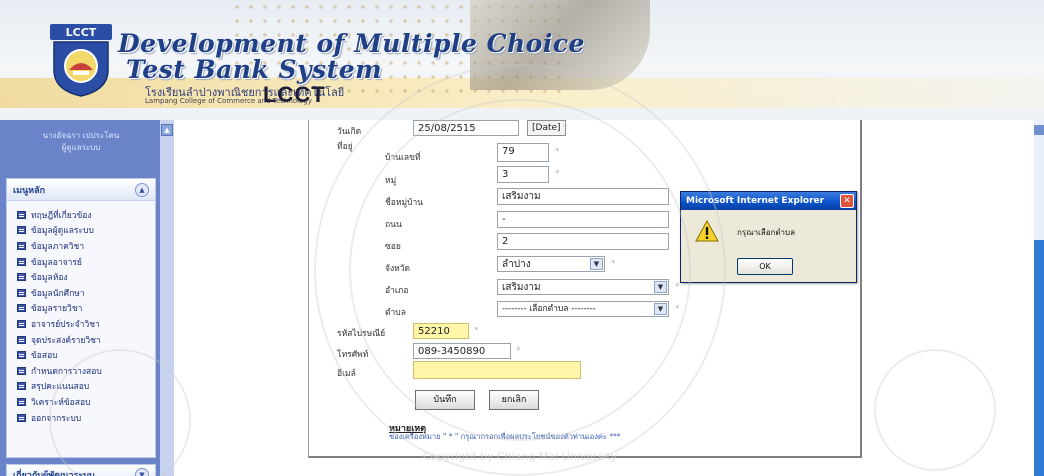  What do you see at coordinates (57, 309) in the screenshot?
I see `menu-item-label: ข้อมูลรายวิชา` at bounding box center [57, 309].